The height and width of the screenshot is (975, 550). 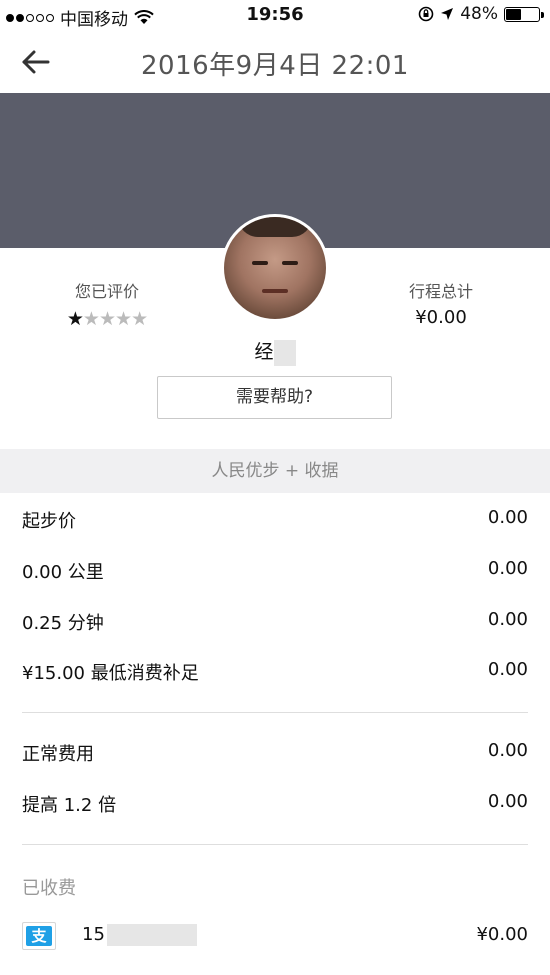 What do you see at coordinates (275, 624) in the screenshot?
I see `fare-row: 0.25 分钟 0.00` at bounding box center [275, 624].